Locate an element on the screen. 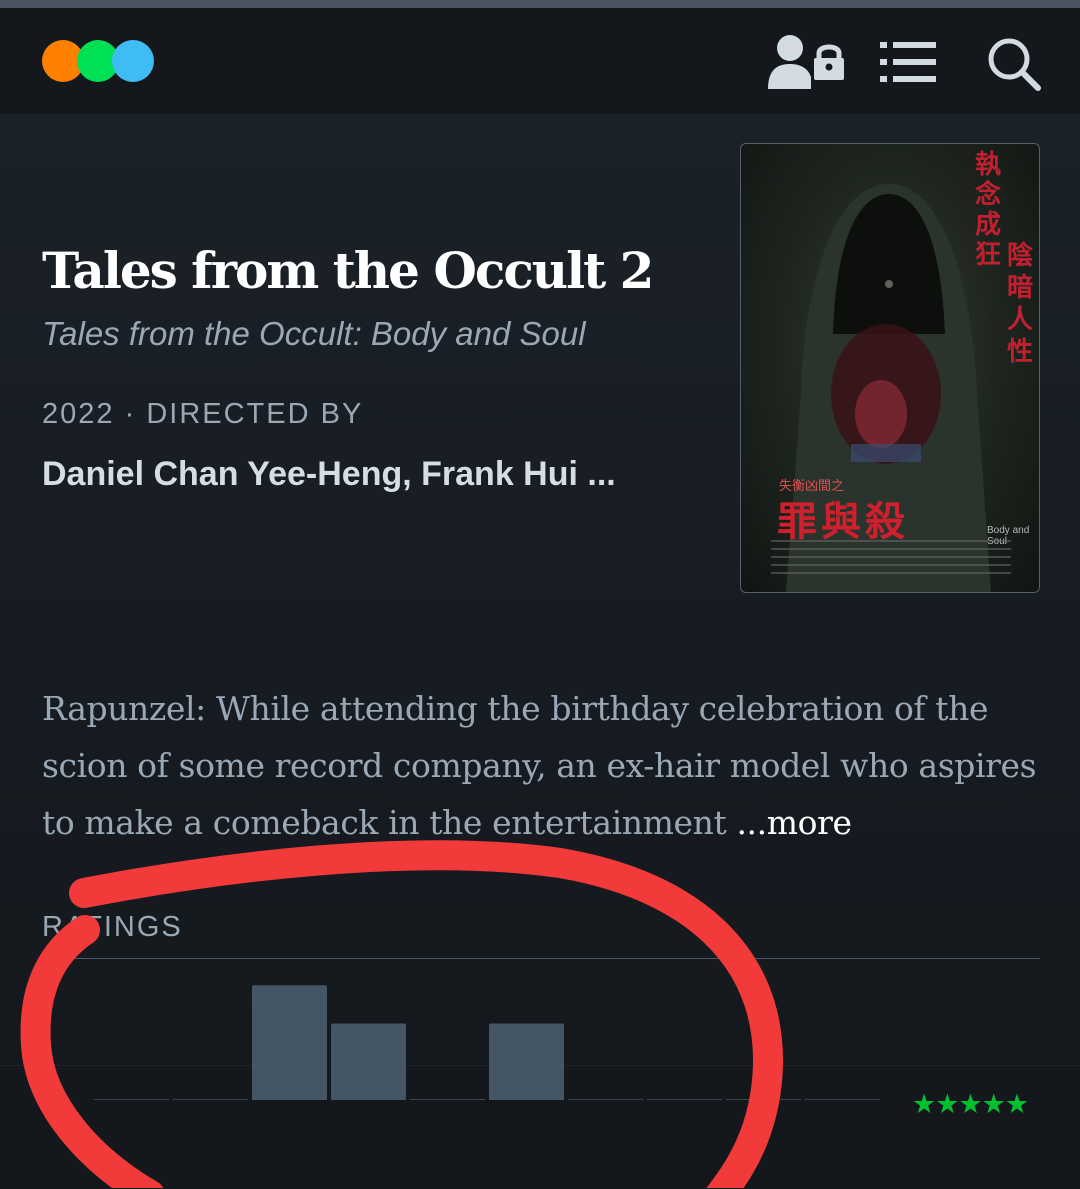 This screenshot has height=1189, width=1080. top-accent-strip is located at coordinates (540, 4).